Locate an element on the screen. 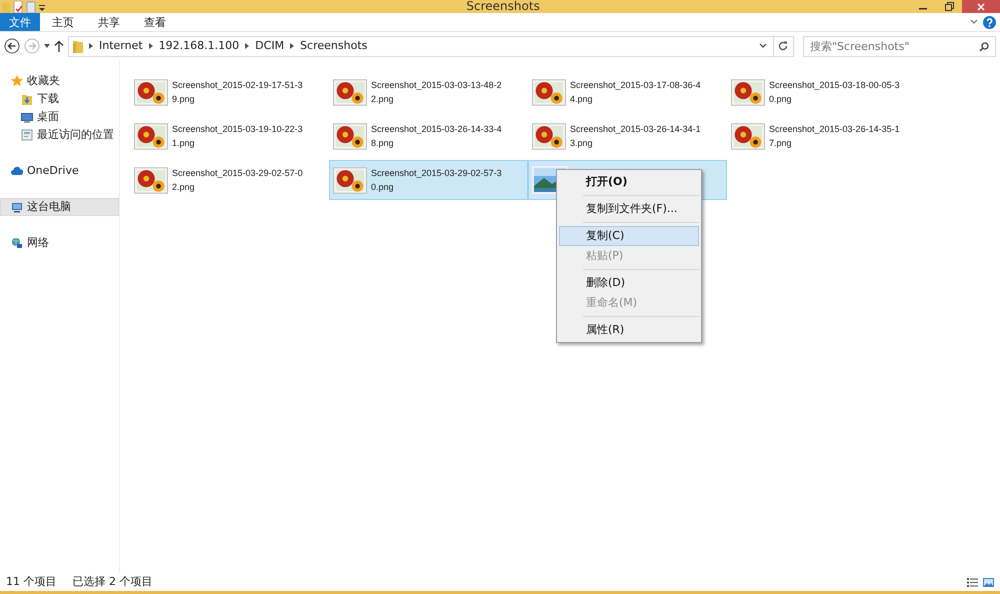 The height and width of the screenshot is (594, 1000). file-name: Screenshot_2015-03-18-00-05-3 0.png is located at coordinates (834, 92).